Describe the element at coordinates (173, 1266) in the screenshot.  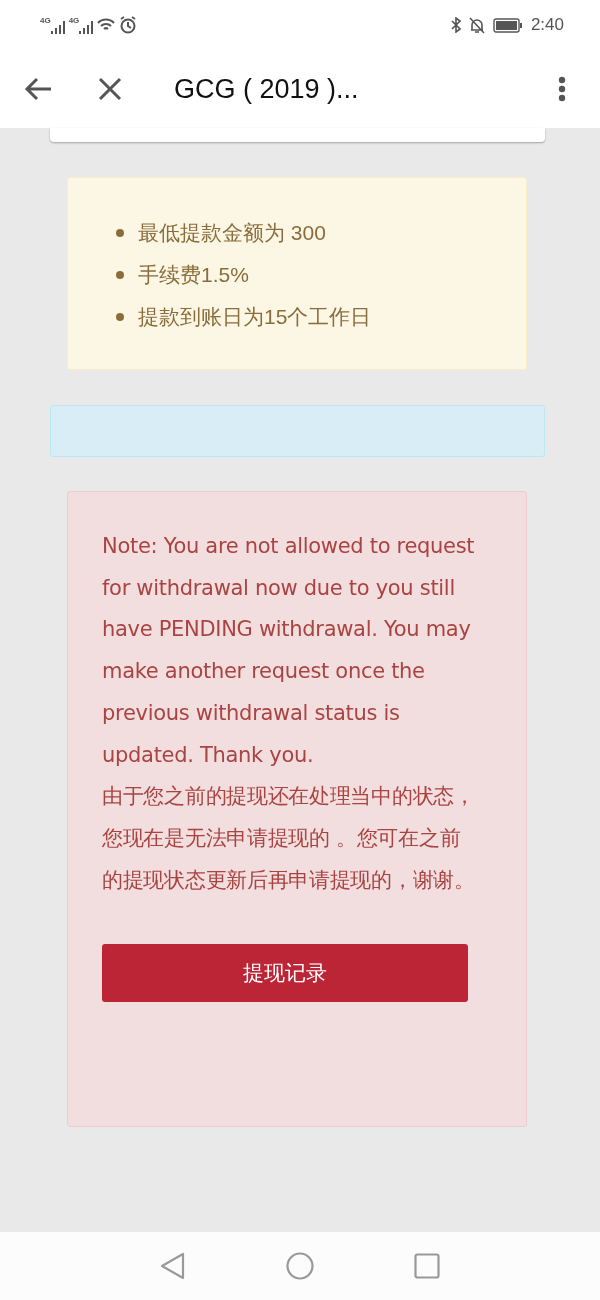
I see `back-nav-icon` at that location.